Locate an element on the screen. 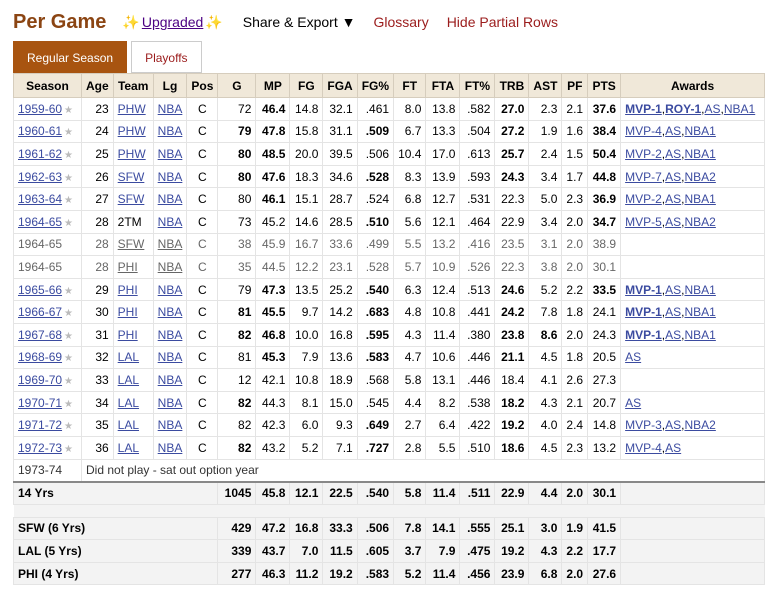 The height and width of the screenshot is (589, 772). season-link: 1972-73 is located at coordinates (40, 448).